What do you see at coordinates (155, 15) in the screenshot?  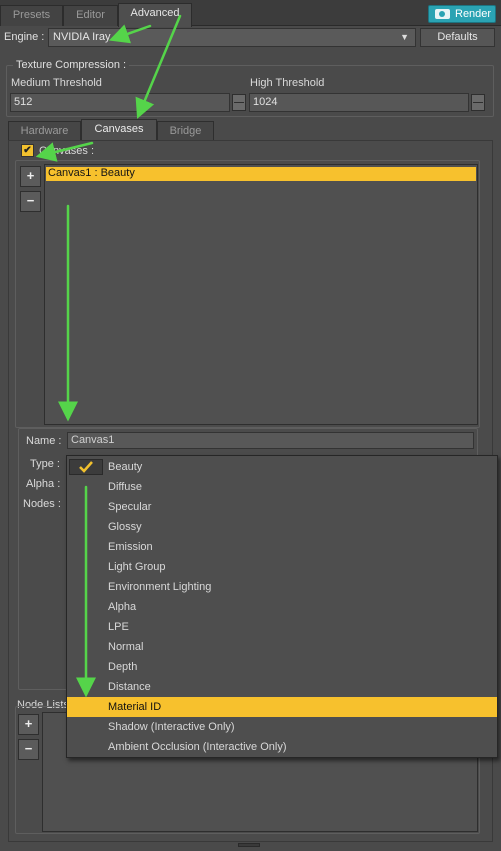 I see `tab-advanced: Advanced` at bounding box center [155, 15].